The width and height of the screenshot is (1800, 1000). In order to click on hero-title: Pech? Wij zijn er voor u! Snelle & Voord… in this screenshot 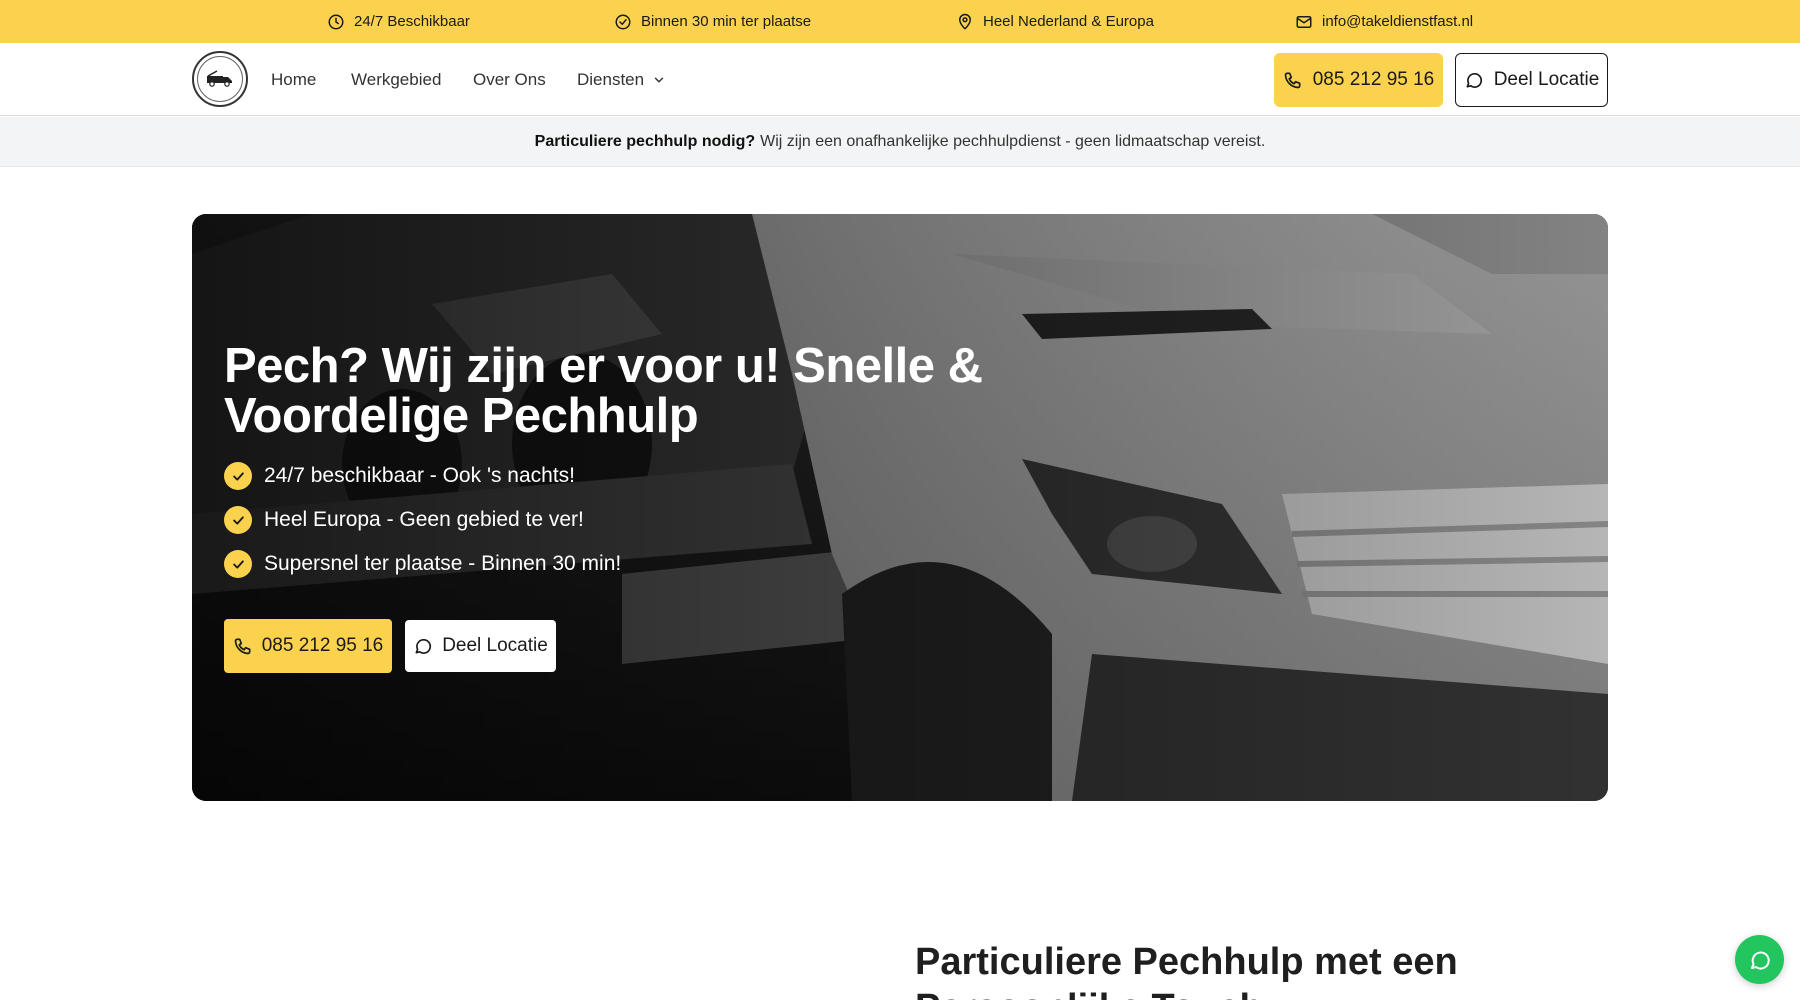, I will do `click(614, 391)`.